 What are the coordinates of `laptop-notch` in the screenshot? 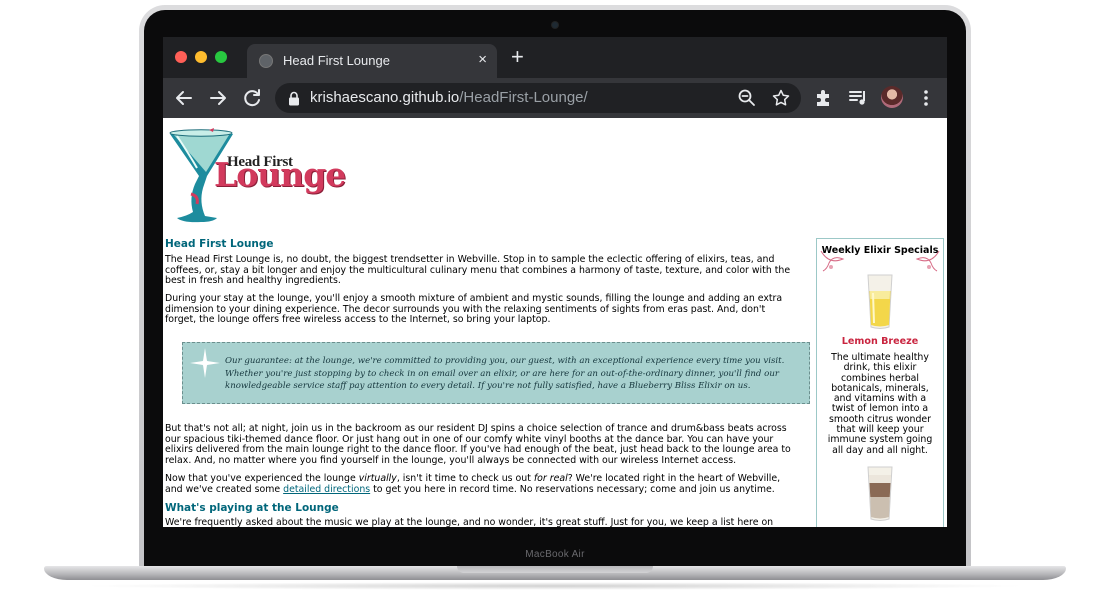 It's located at (555, 569).